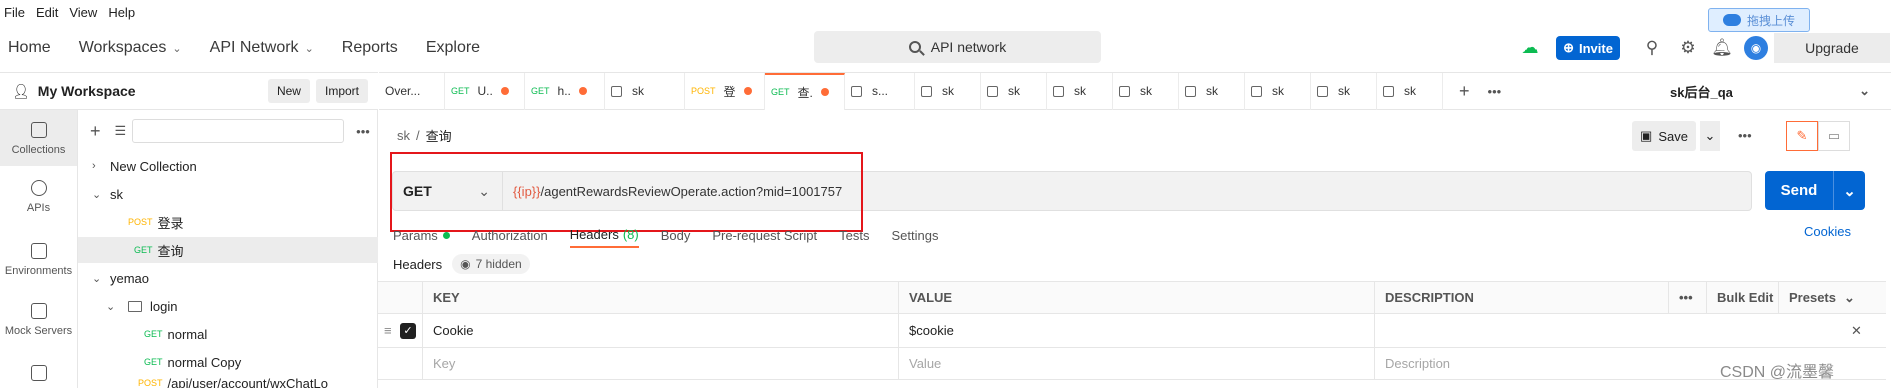  What do you see at coordinates (38, 197) in the screenshot?
I see `rail-apis: APIs` at bounding box center [38, 197].